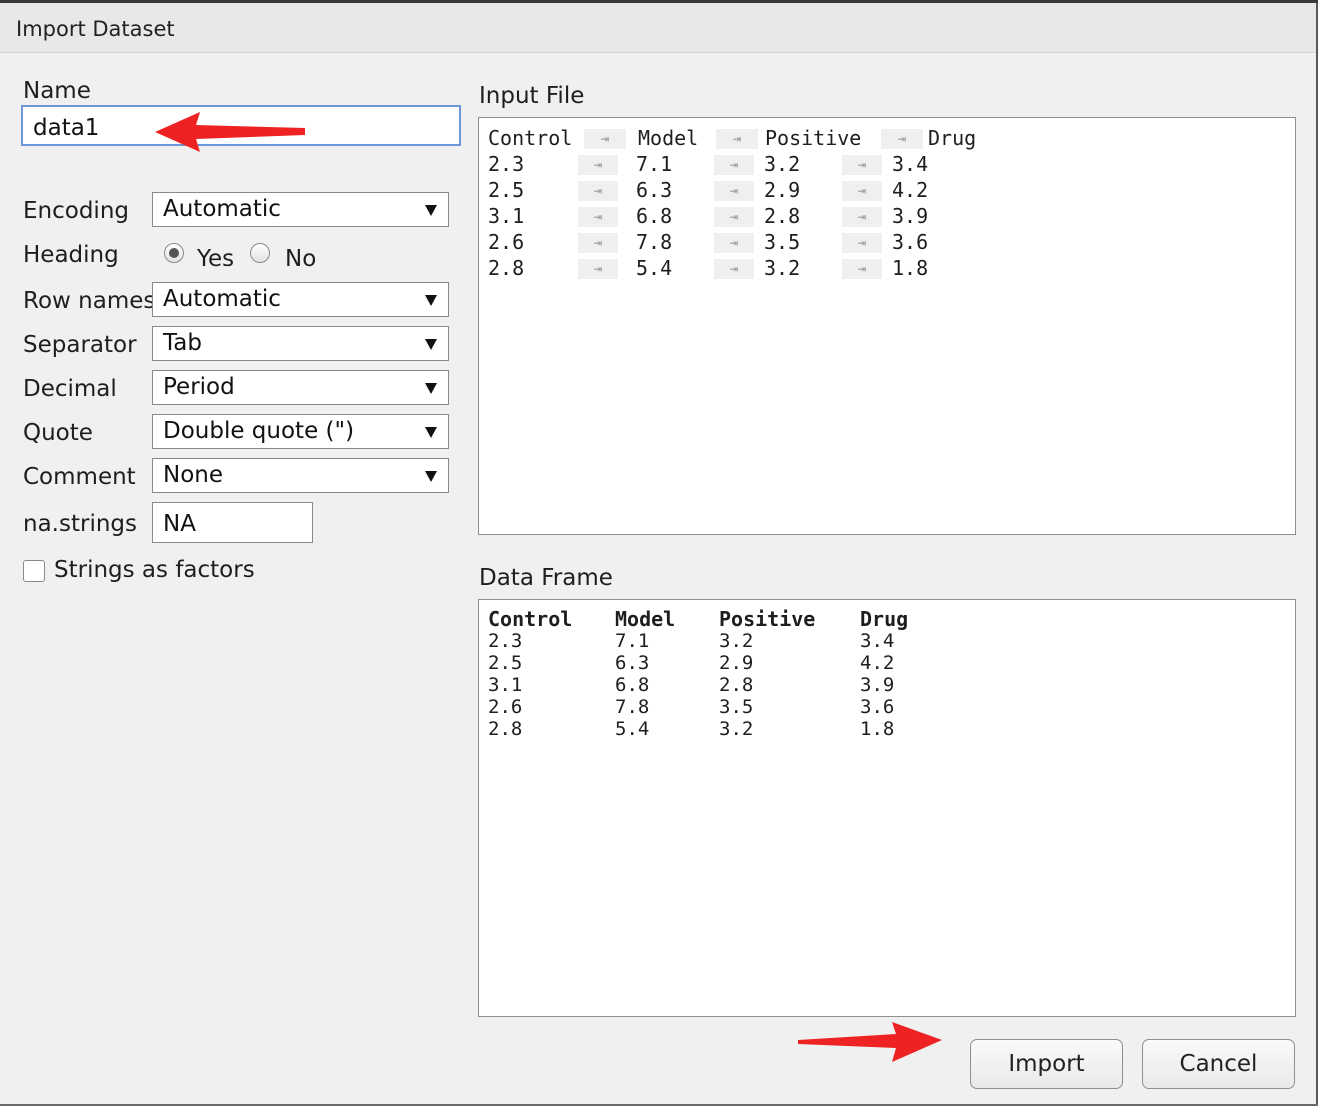  I want to click on comment-label: Comment, so click(79, 477).